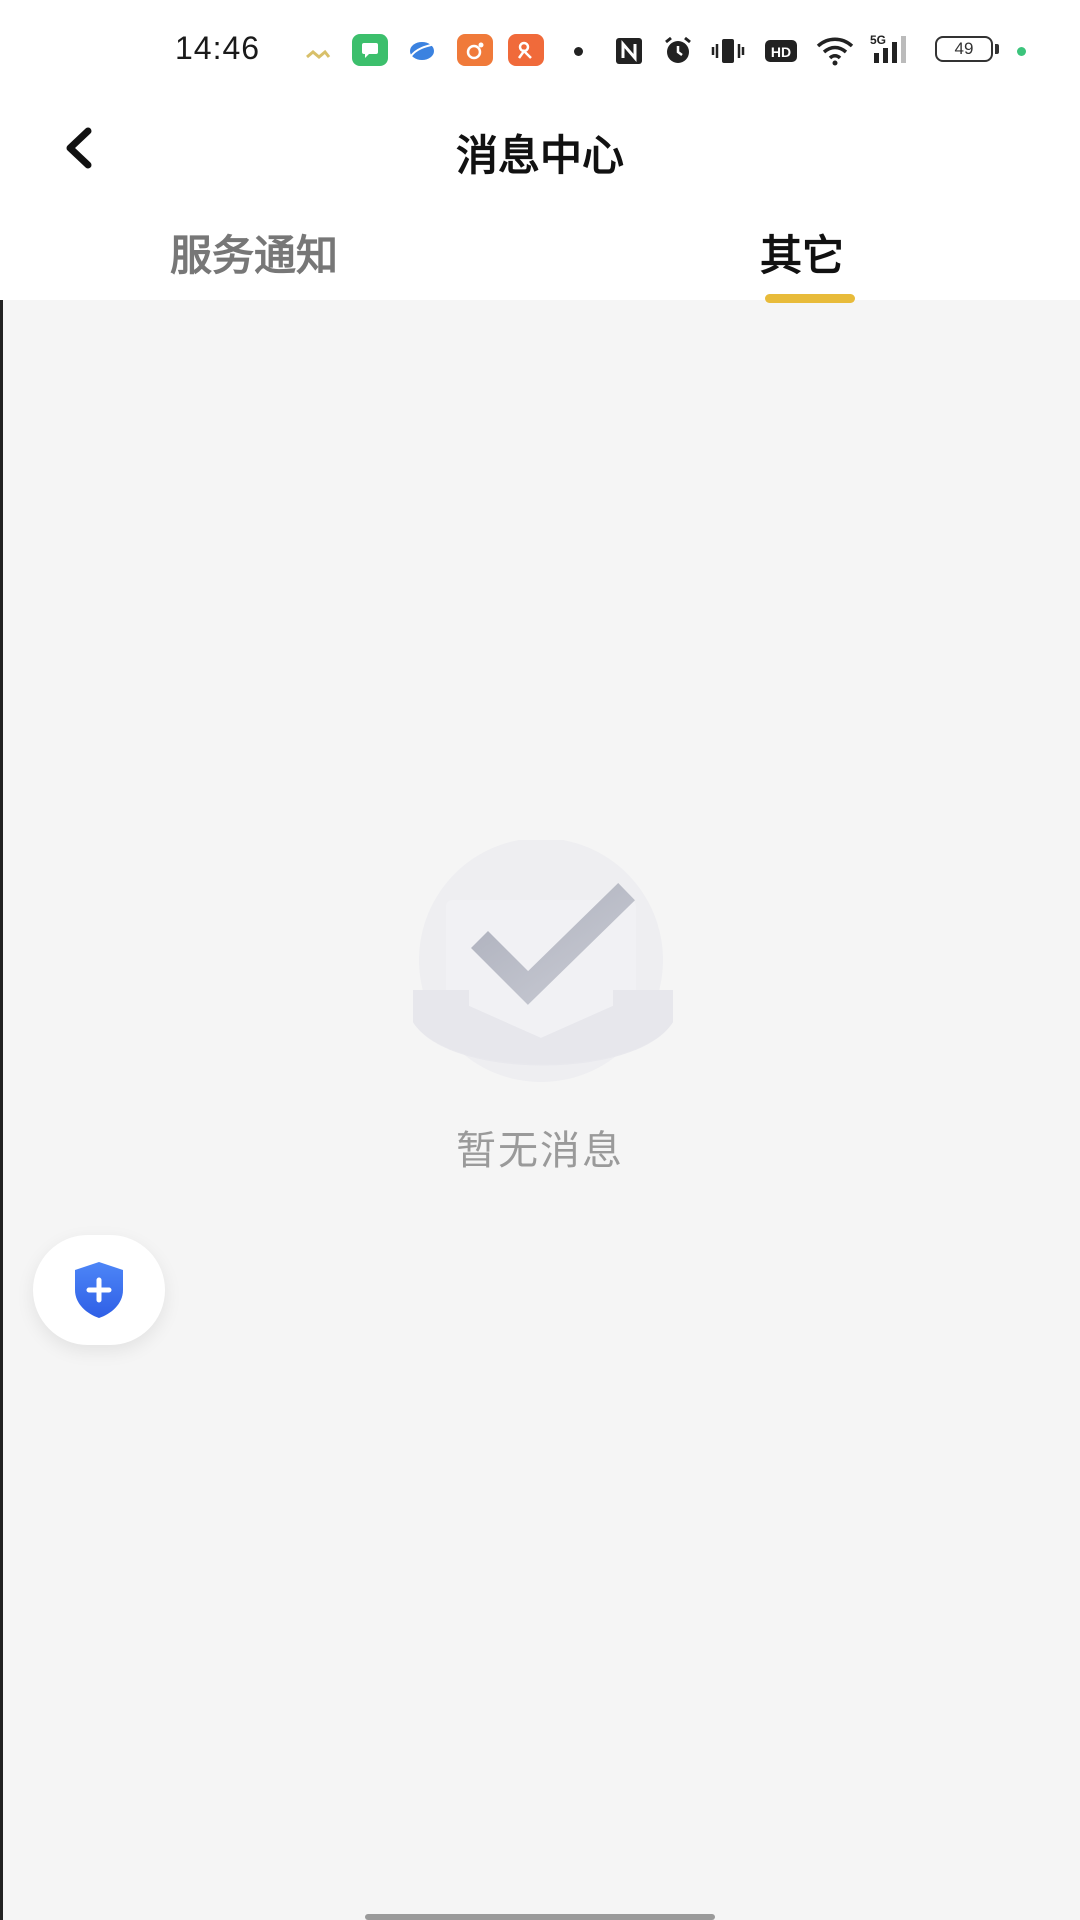 This screenshot has width=1080, height=1920. Describe the element at coordinates (475, 50) in the screenshot. I see `weibo-app-icon` at that location.